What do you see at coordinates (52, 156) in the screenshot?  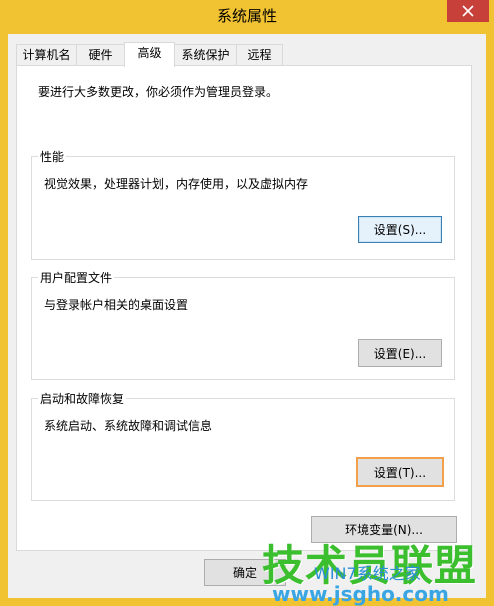 I see `performance-group-title: 性能` at bounding box center [52, 156].